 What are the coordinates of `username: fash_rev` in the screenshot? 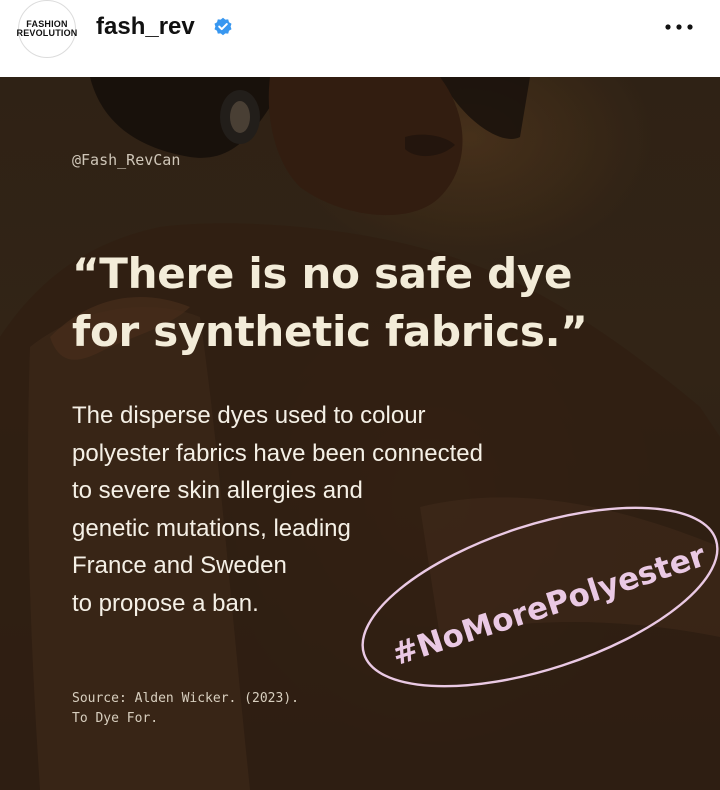 It's located at (145, 27).